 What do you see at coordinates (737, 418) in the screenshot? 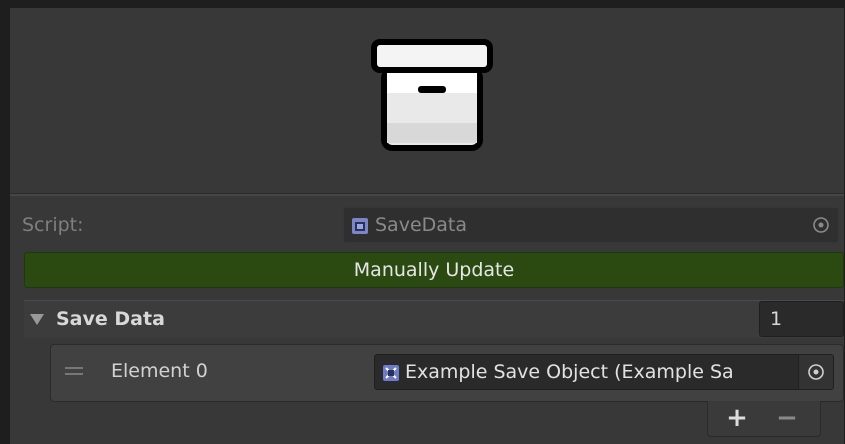
I see `add-element-button: +` at bounding box center [737, 418].